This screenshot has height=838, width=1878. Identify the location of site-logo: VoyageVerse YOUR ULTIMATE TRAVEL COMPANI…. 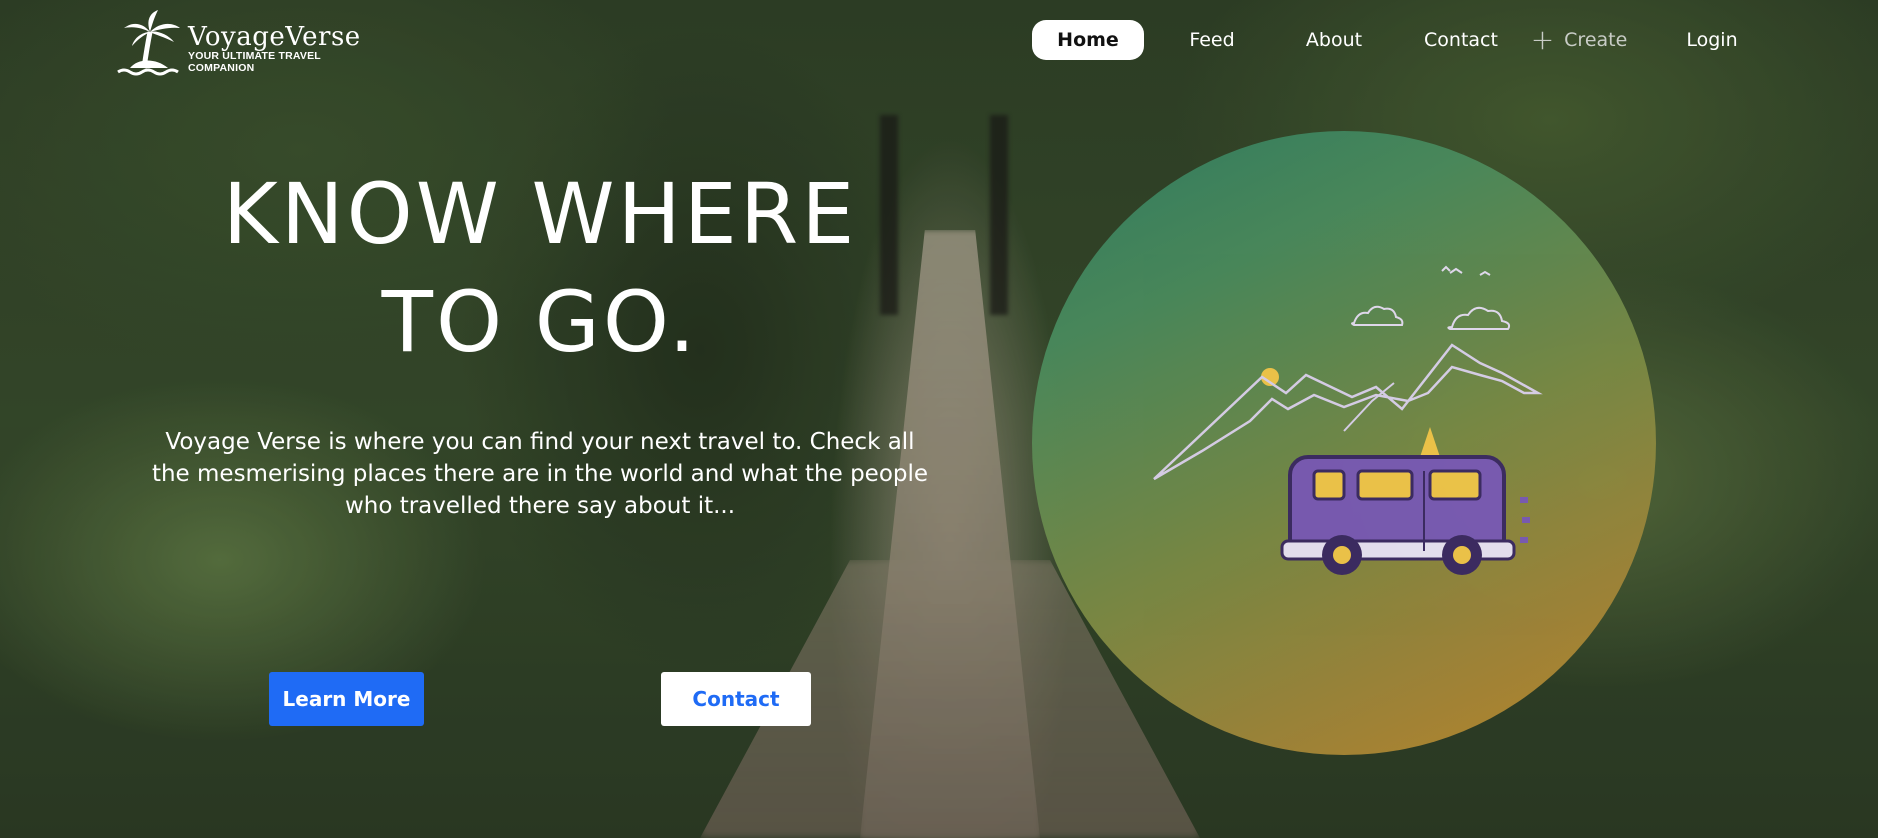
(251, 43).